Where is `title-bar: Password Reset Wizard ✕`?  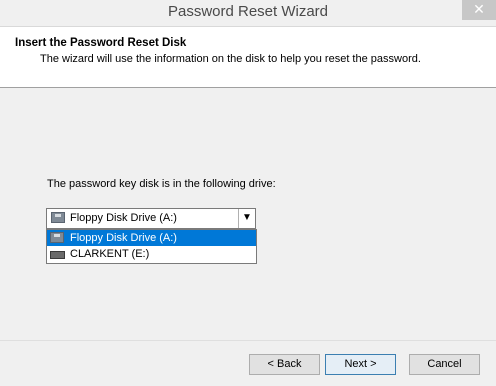 title-bar: Password Reset Wizard ✕ is located at coordinates (248, 13).